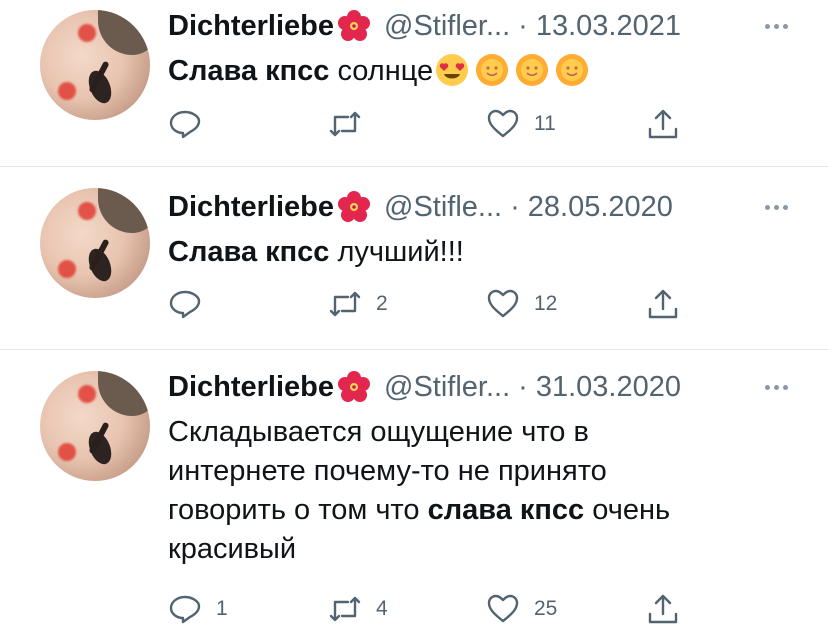  I want to click on body-text: лучший!!!, so click(396, 252).